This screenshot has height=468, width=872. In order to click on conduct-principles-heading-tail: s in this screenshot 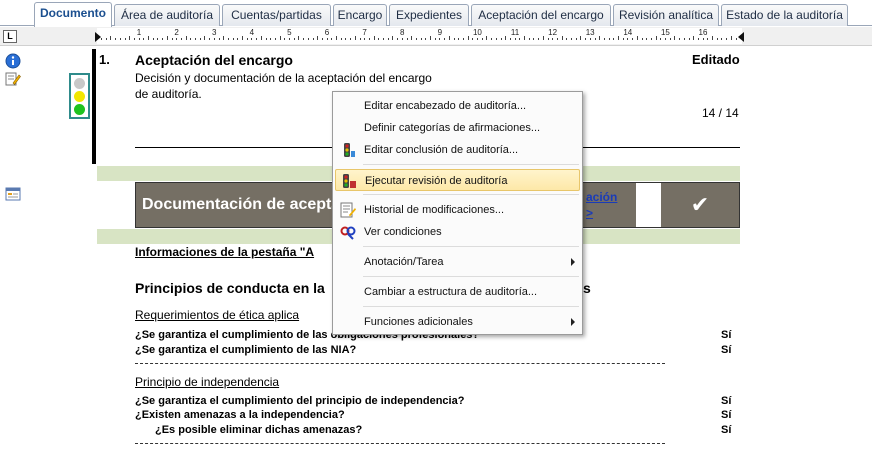, I will do `click(587, 288)`.